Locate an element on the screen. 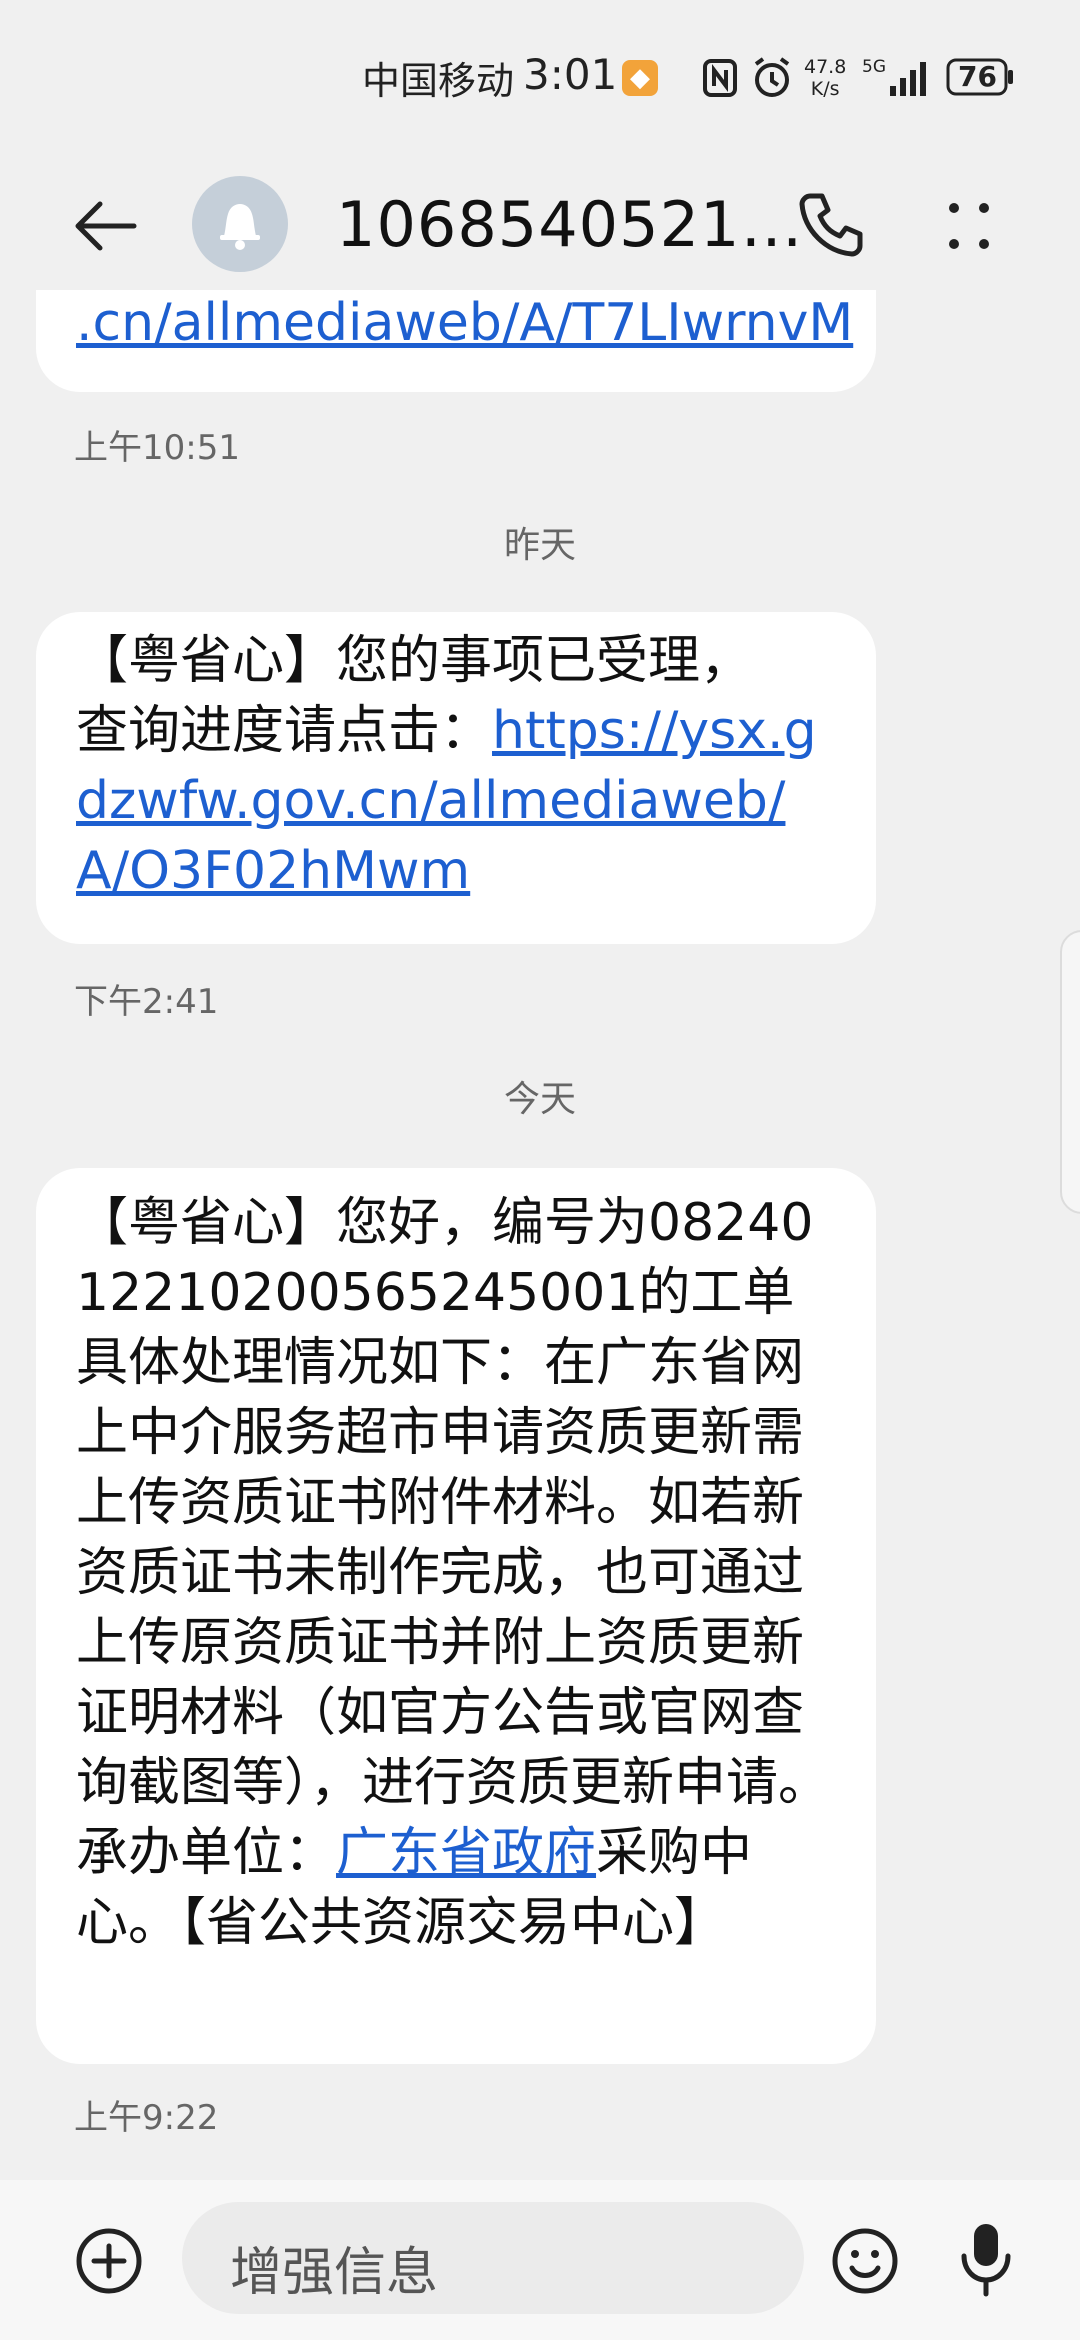 The image size is (1080, 2340). message-text: 查询进度请点击： is located at coordinates (284, 731).